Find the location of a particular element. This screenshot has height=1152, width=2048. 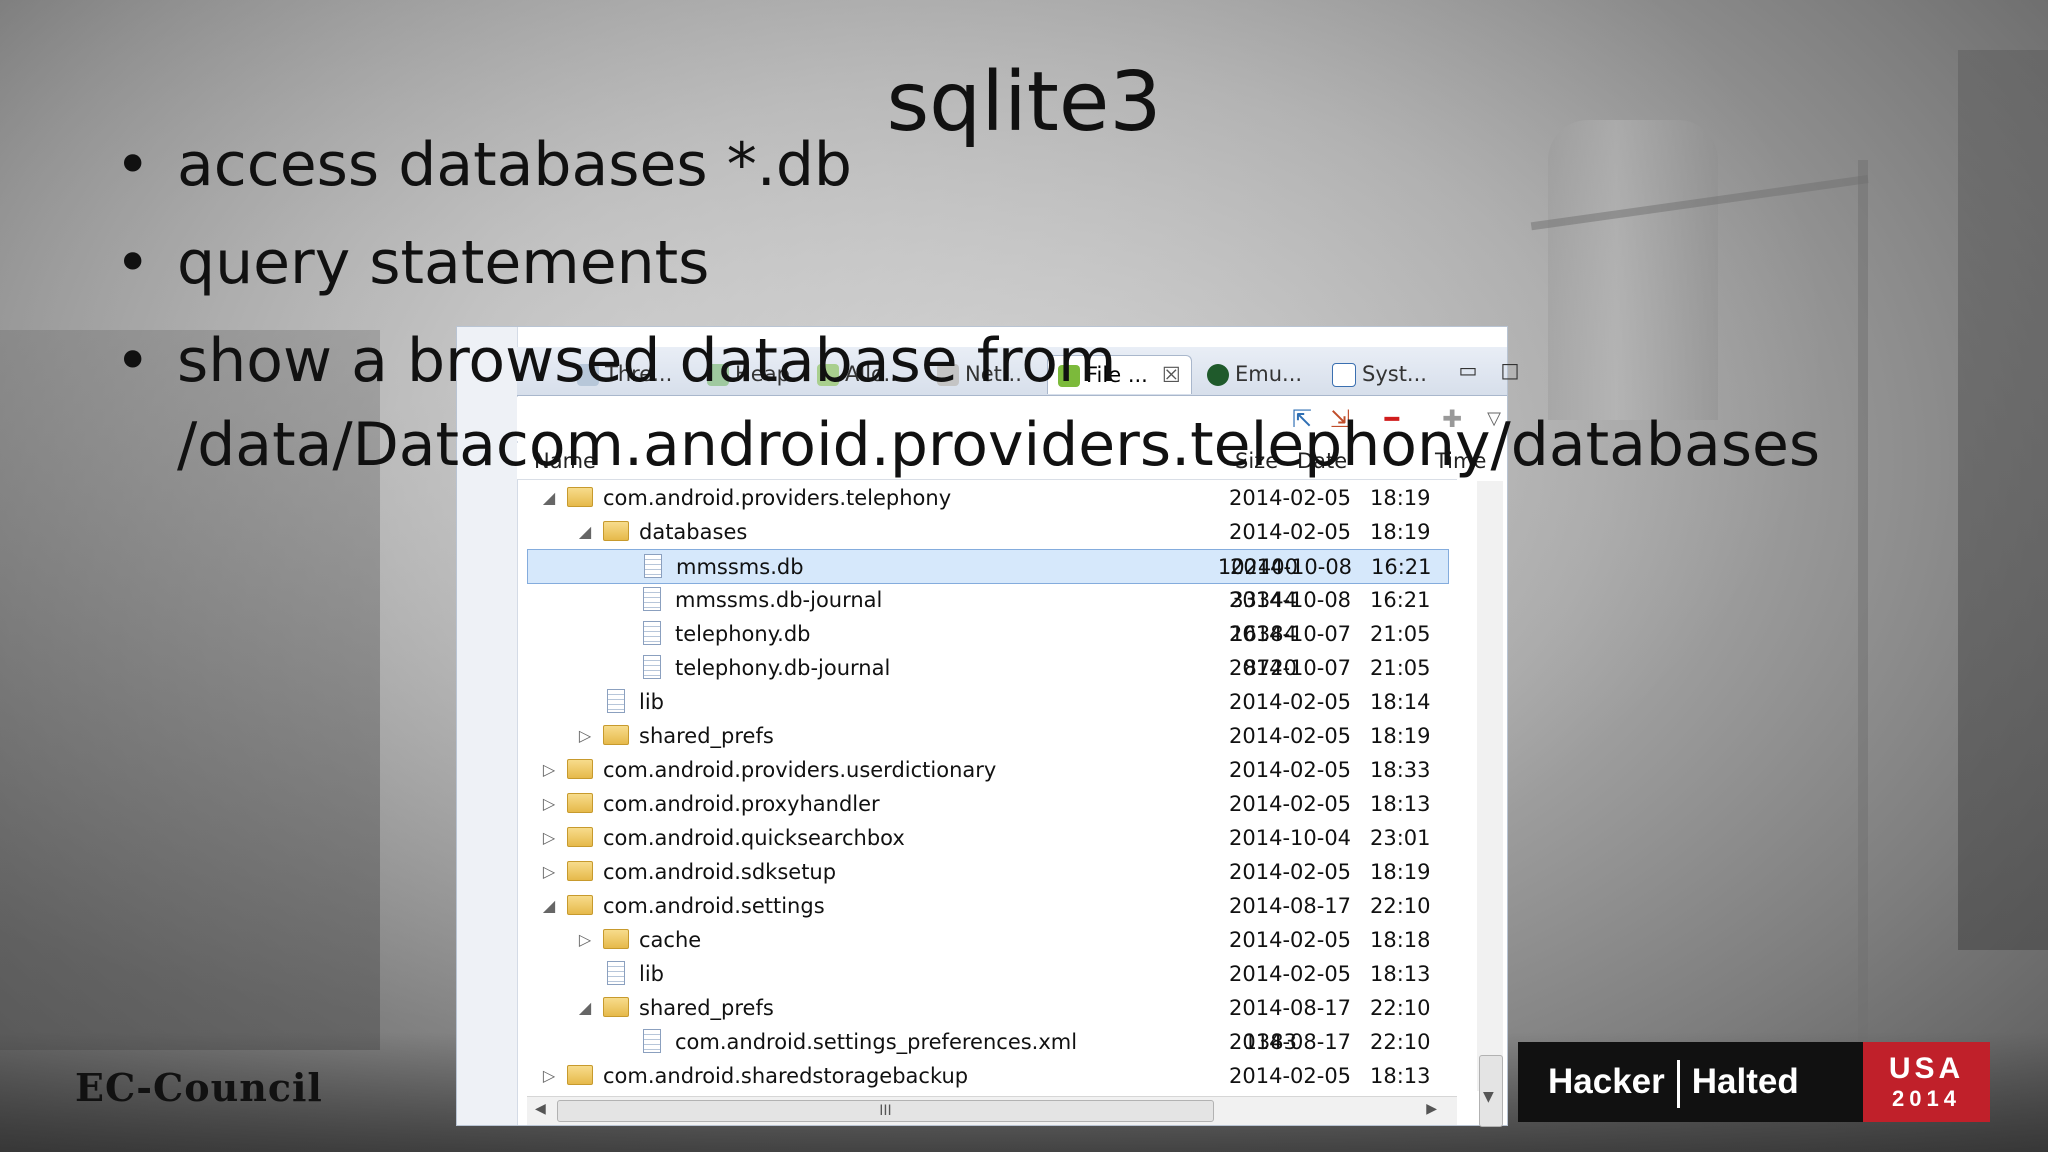

row-name: com.android.settings is located at coordinates (714, 906).